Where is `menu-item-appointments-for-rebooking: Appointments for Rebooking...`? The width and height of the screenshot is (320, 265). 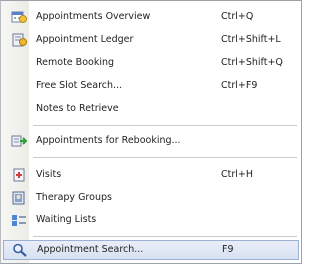 menu-item-appointments-for-rebooking: Appointments for Rebooking... is located at coordinates (151, 141).